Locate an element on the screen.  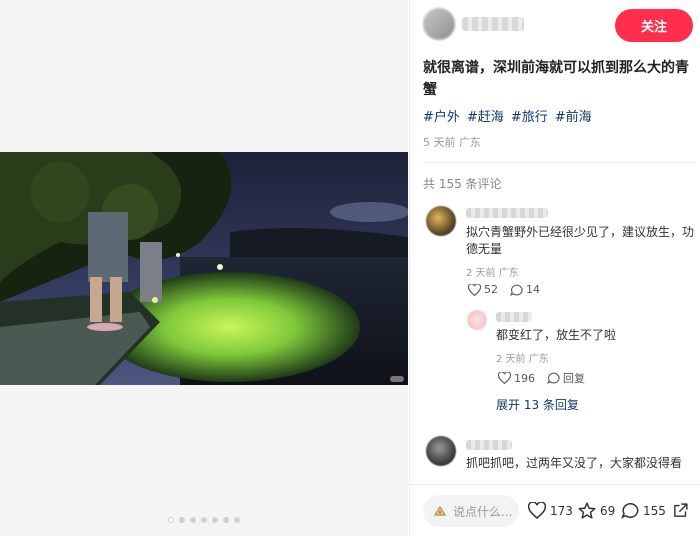
reply-actions: 196 回复 is located at coordinates (541, 378).